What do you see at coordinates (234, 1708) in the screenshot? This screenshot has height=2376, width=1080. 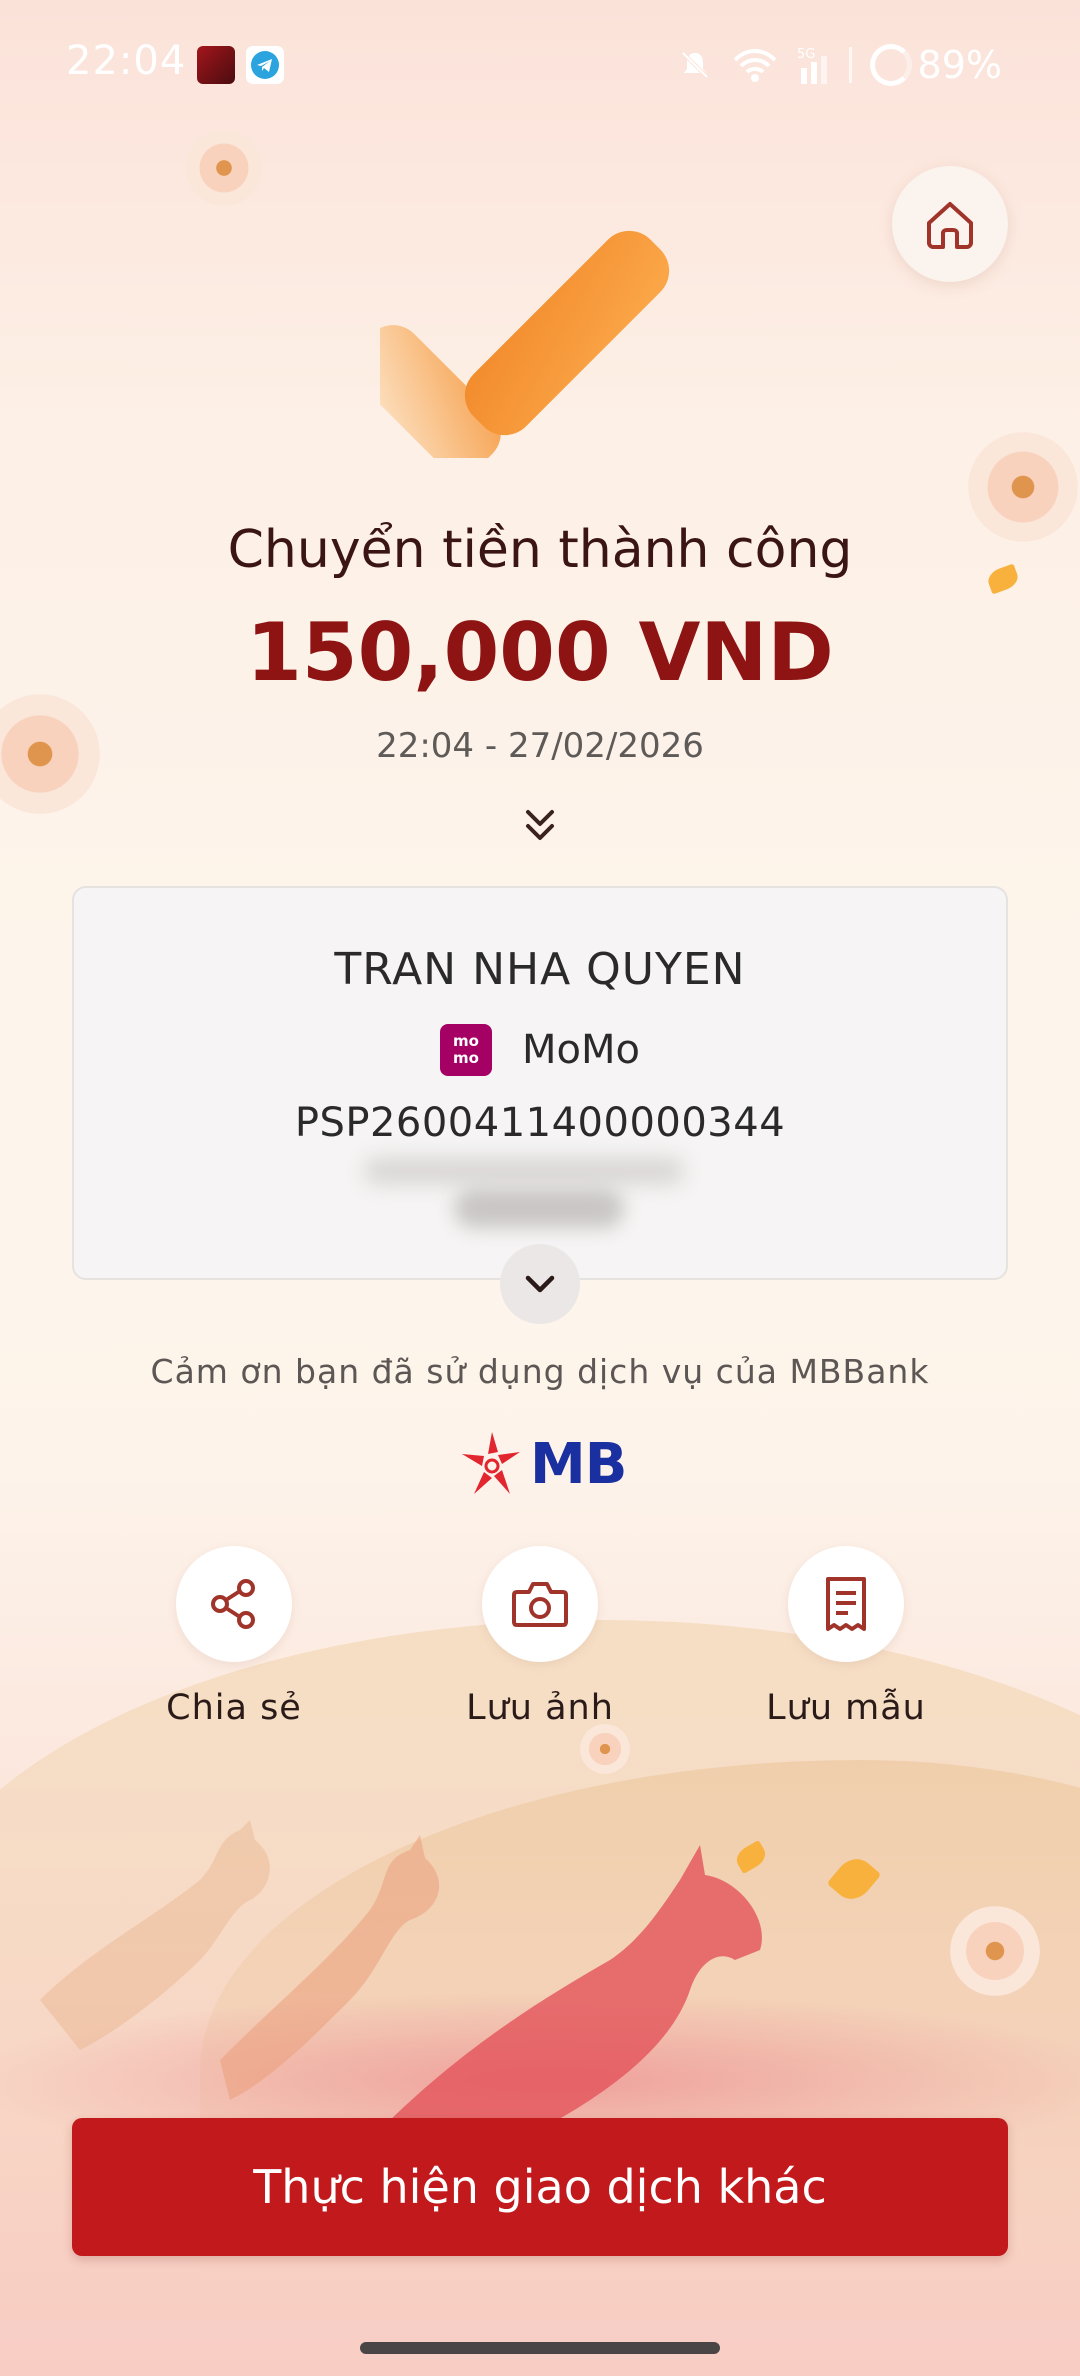 I see `share-label: Chia sẻ` at bounding box center [234, 1708].